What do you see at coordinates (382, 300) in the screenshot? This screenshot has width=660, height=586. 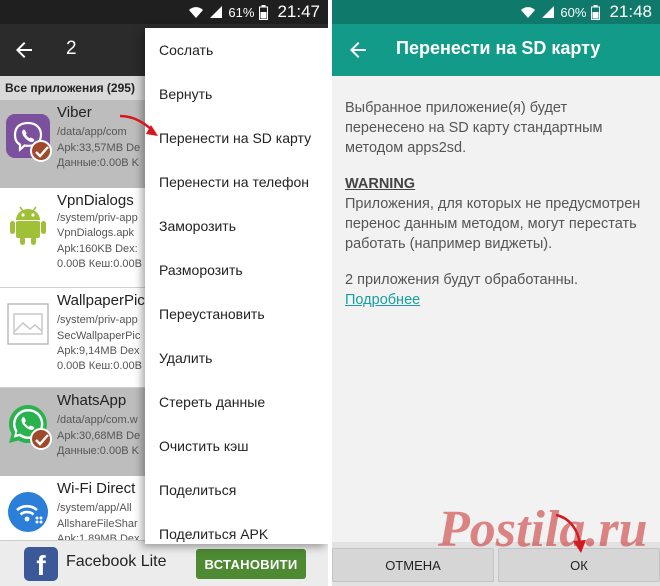 I see `more-link: Подробнее` at bounding box center [382, 300].